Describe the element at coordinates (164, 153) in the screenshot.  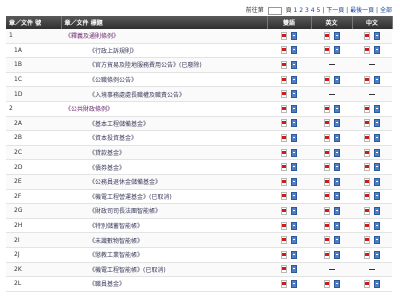
I see `doc-title-link: 《貸款基金》` at that location.